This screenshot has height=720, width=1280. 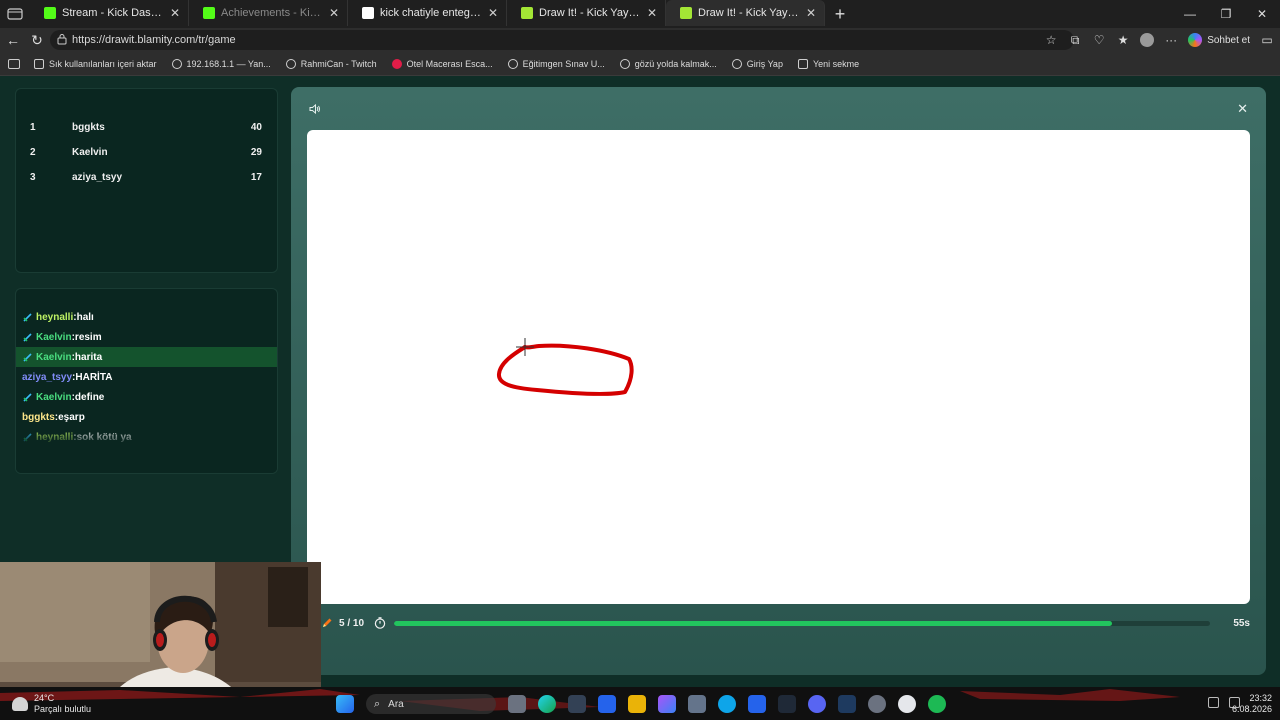 I want to click on pencil-icon, so click(x=327, y=622).